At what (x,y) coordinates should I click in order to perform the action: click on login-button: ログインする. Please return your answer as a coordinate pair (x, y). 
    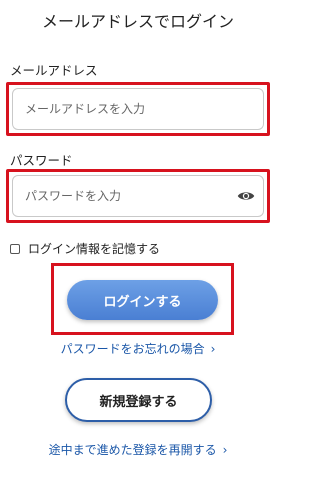
    Looking at the image, I should click on (142, 300).